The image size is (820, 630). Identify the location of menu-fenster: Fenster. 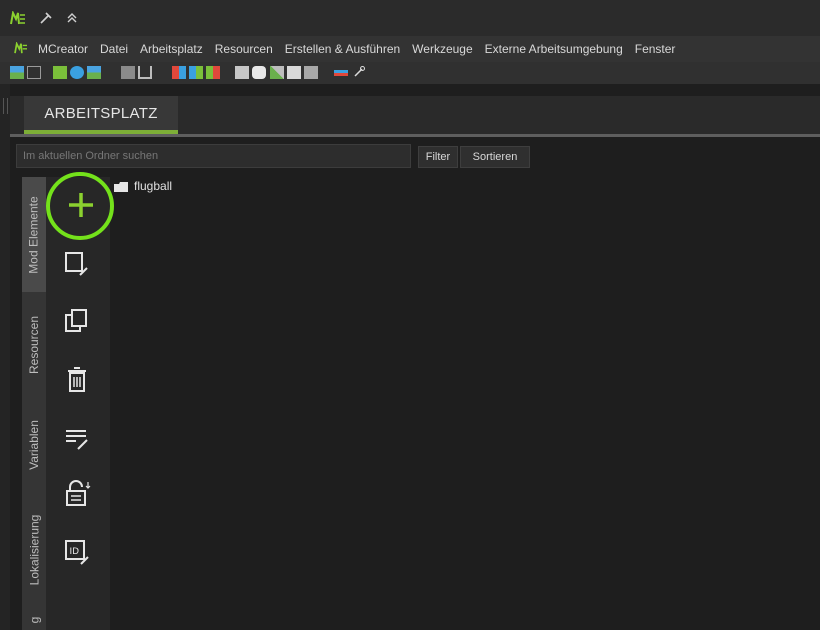
(655, 49).